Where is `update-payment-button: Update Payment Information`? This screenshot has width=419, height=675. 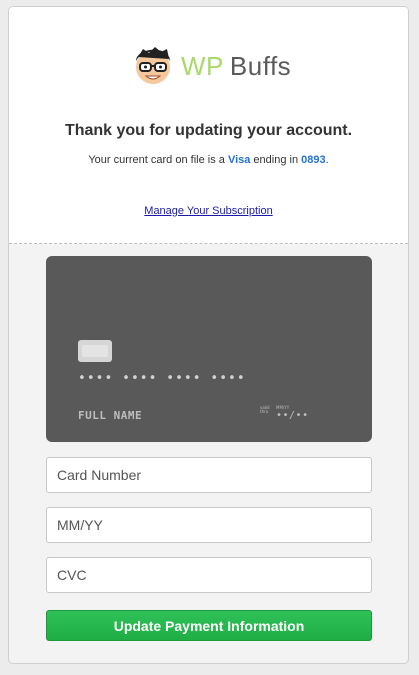 update-payment-button: Update Payment Information is located at coordinates (209, 625).